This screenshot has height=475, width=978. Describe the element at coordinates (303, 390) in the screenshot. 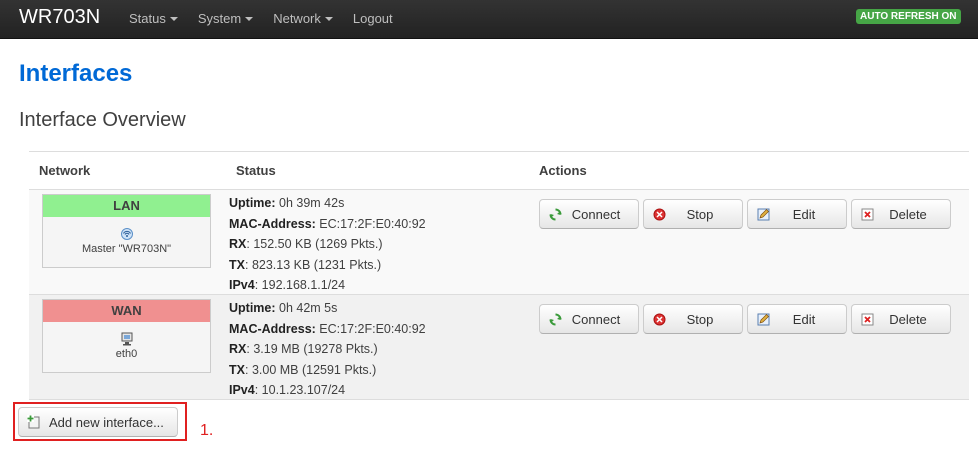

I see `ipv4-value: 10.1.23.107/24` at that location.